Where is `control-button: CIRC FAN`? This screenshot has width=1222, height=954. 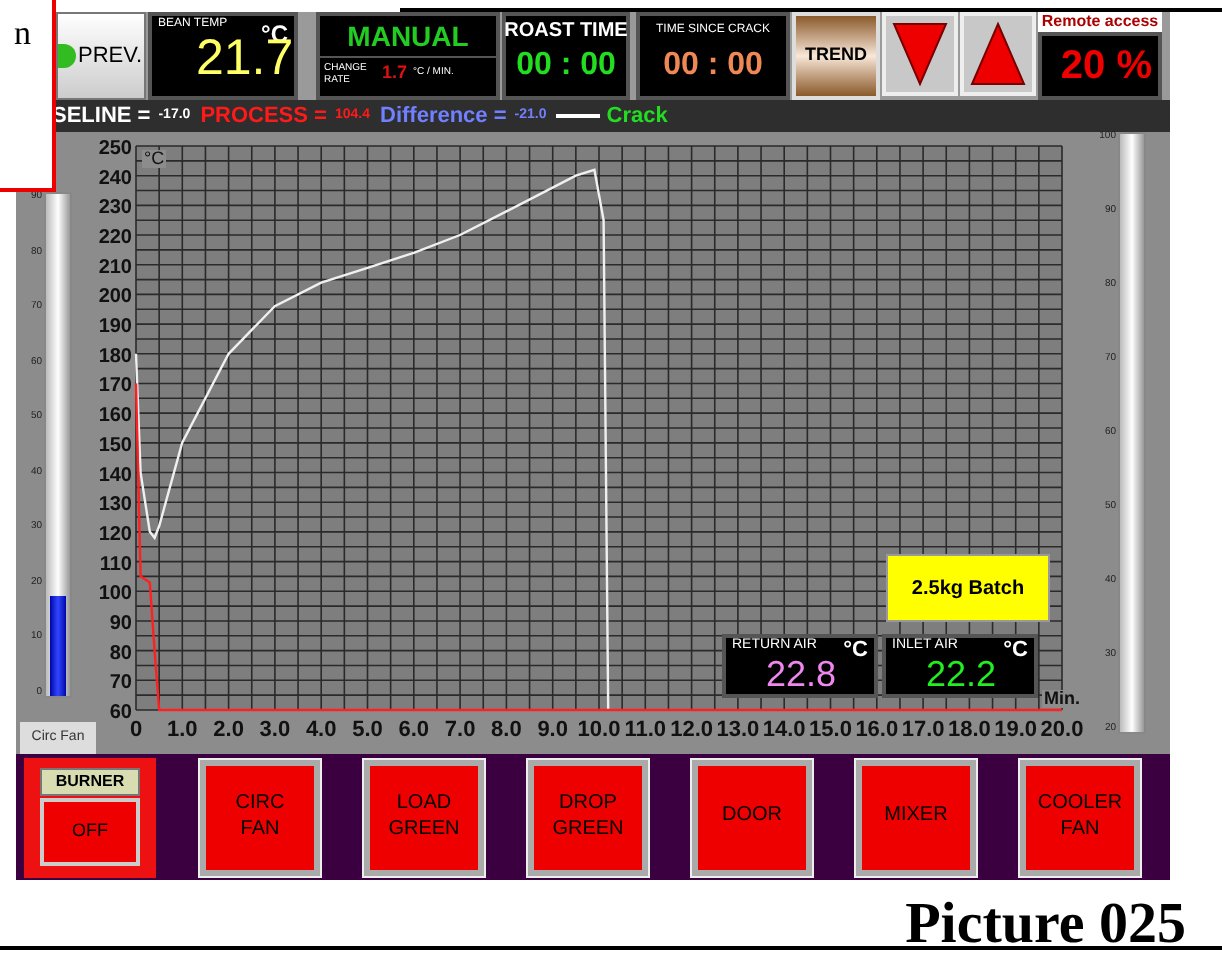 control-button: CIRC FAN is located at coordinates (260, 817).